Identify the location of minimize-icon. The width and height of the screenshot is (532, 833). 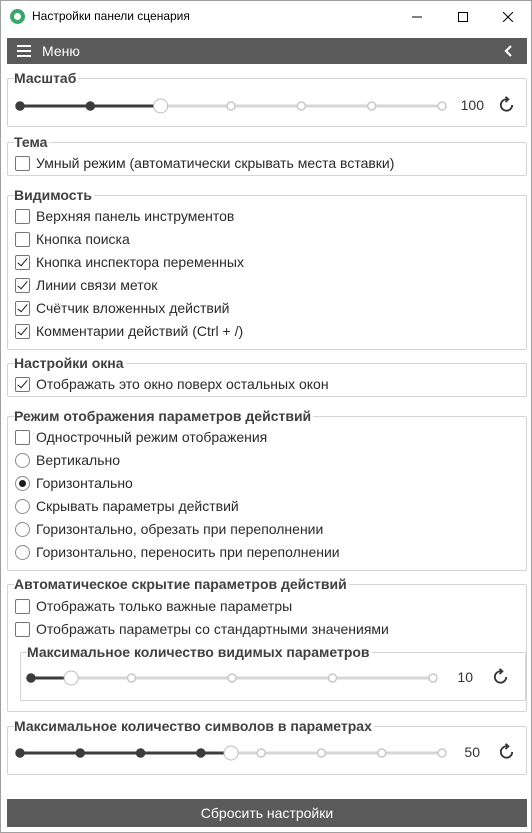
(417, 16).